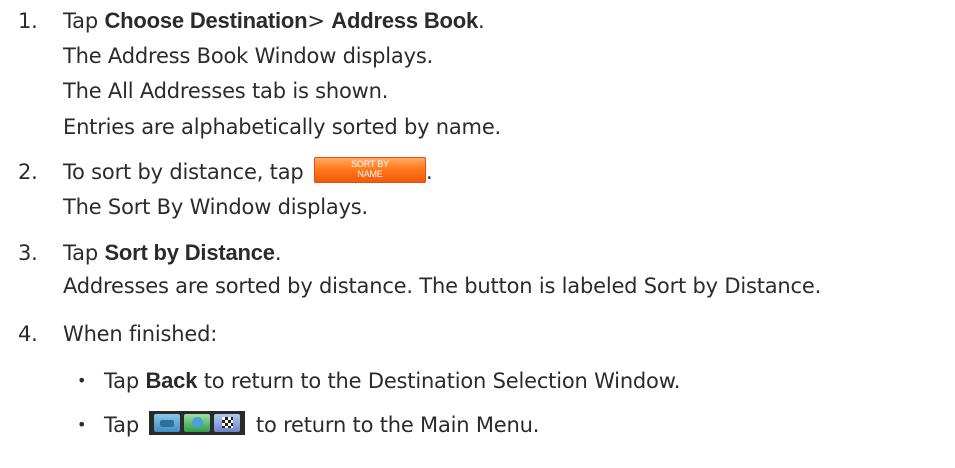 The image size is (955, 468). What do you see at coordinates (28, 253) in the screenshot?
I see `step-number: 3.` at bounding box center [28, 253].